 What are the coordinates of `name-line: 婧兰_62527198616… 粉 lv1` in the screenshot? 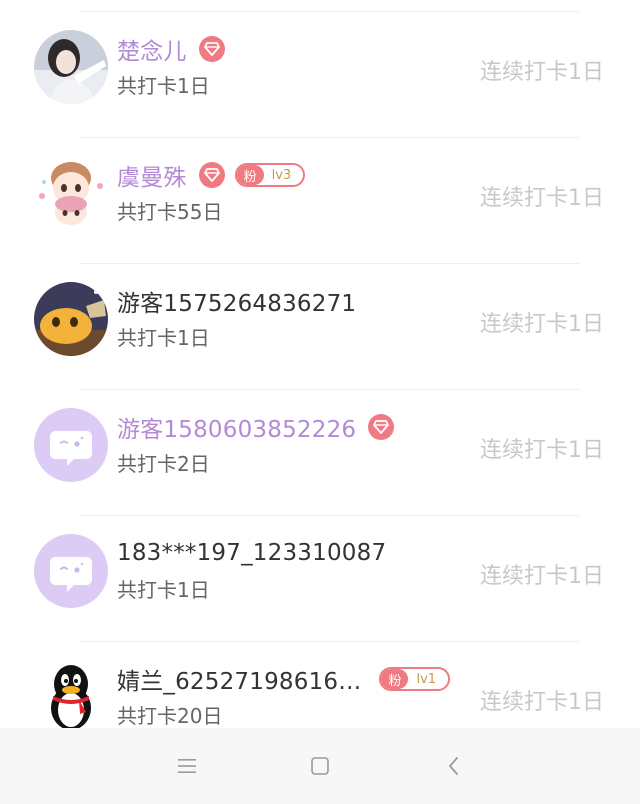 It's located at (284, 679).